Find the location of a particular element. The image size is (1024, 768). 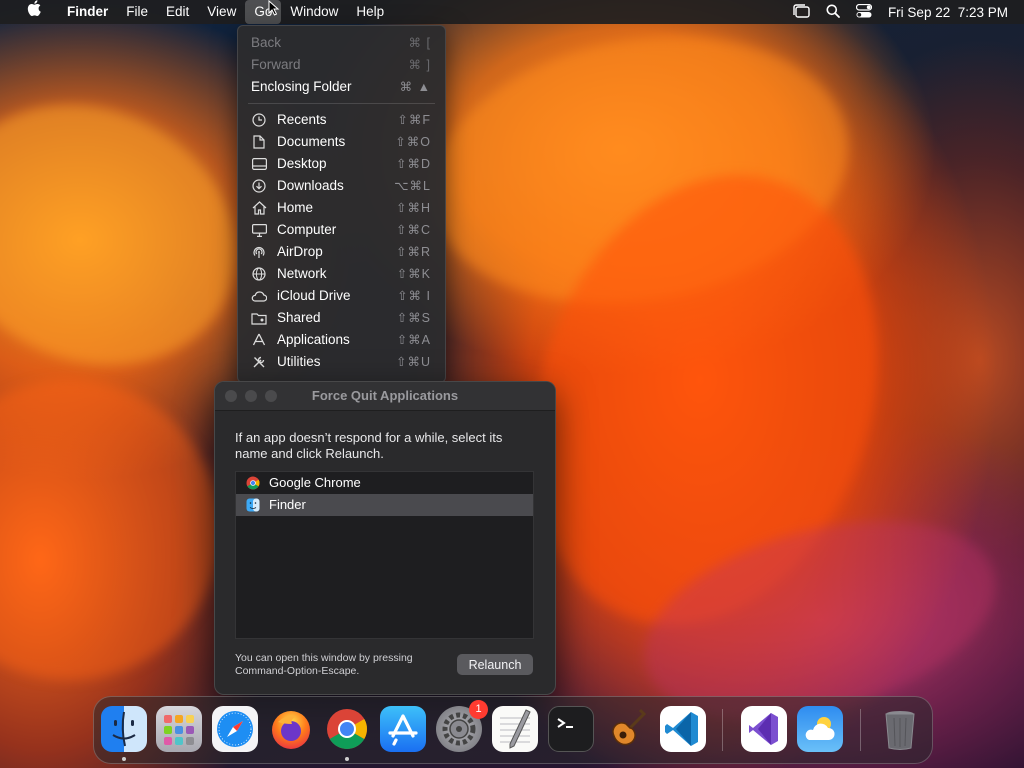

menu-item-utilities: Utilities ⇧⌘U is located at coordinates (341, 362).